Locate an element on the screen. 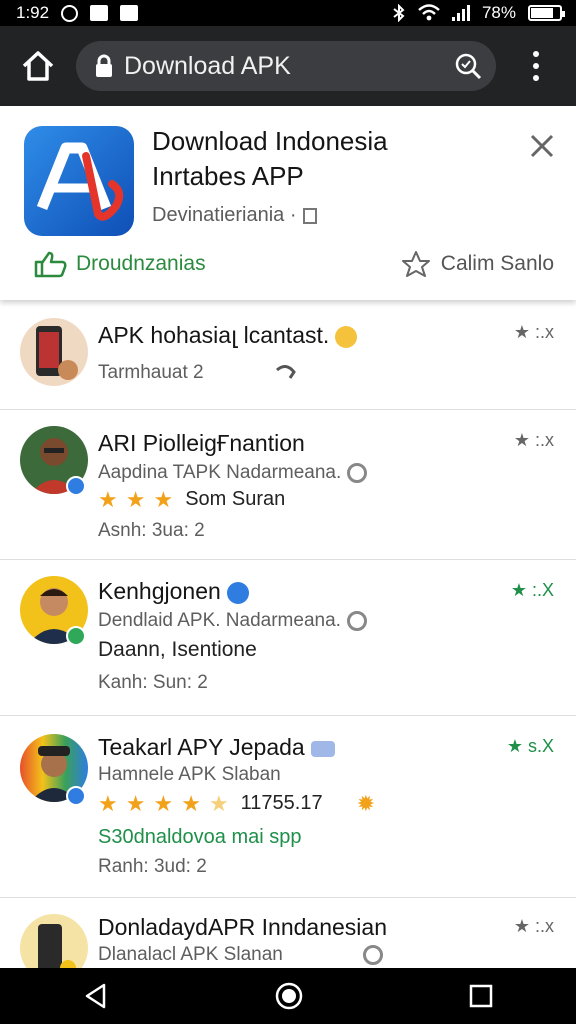 The width and height of the screenshot is (576, 1024). badge-icon: ✹ is located at coordinates (366, 803).